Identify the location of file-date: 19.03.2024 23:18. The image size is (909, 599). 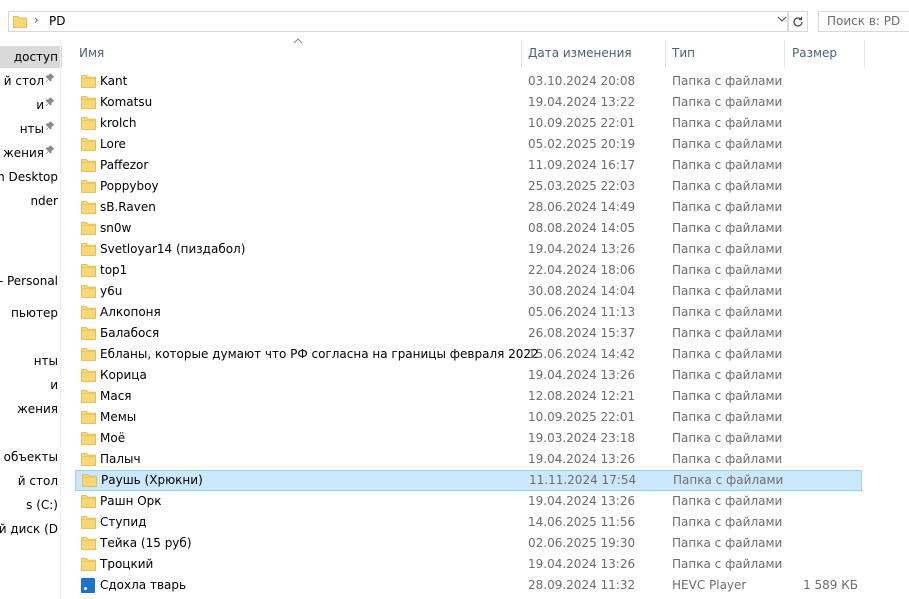
(582, 438).